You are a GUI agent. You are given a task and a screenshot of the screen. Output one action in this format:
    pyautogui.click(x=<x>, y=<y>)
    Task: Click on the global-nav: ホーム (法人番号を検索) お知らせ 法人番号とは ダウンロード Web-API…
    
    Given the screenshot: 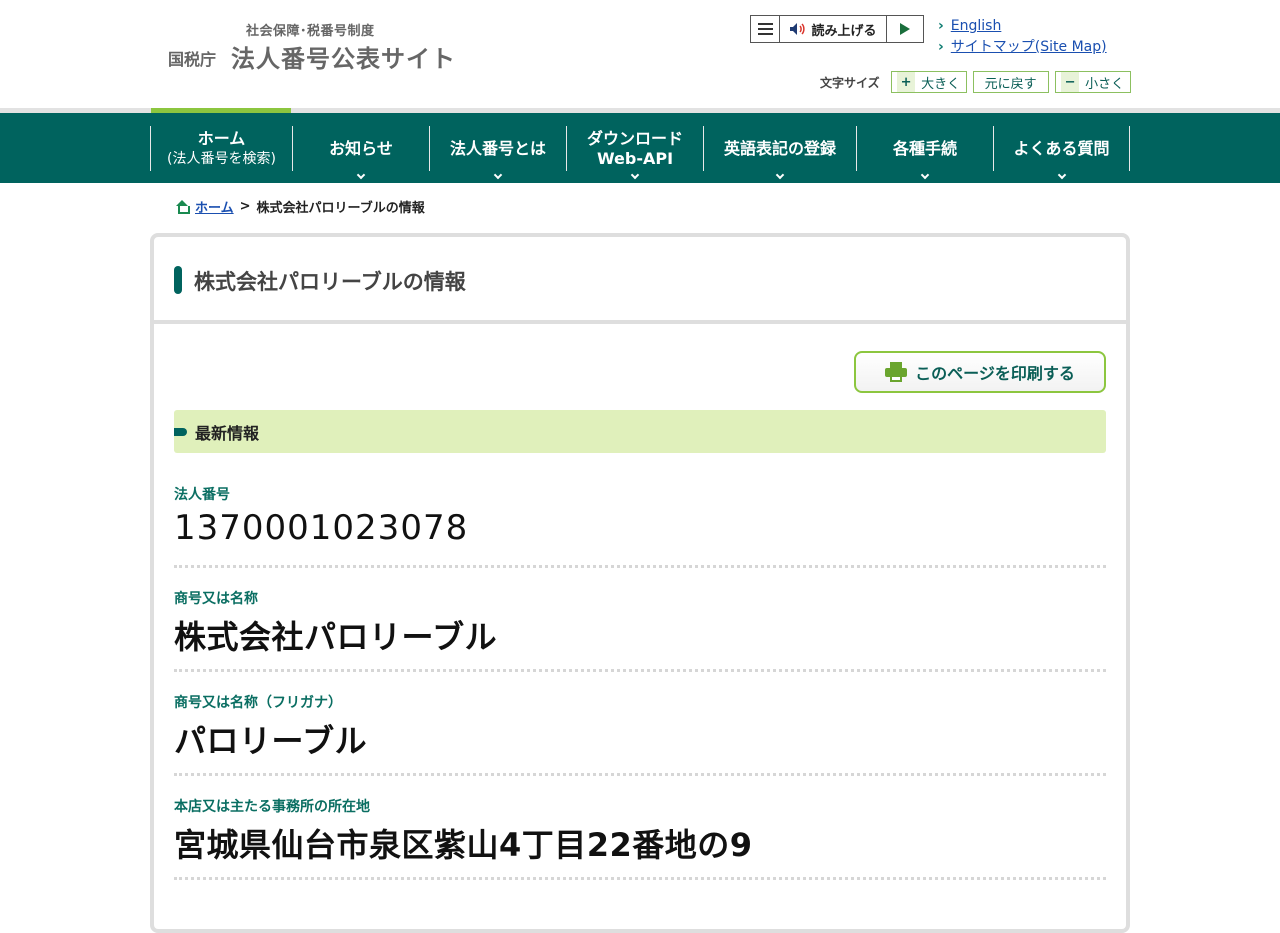 What is the action you would take?
    pyautogui.click(x=640, y=148)
    